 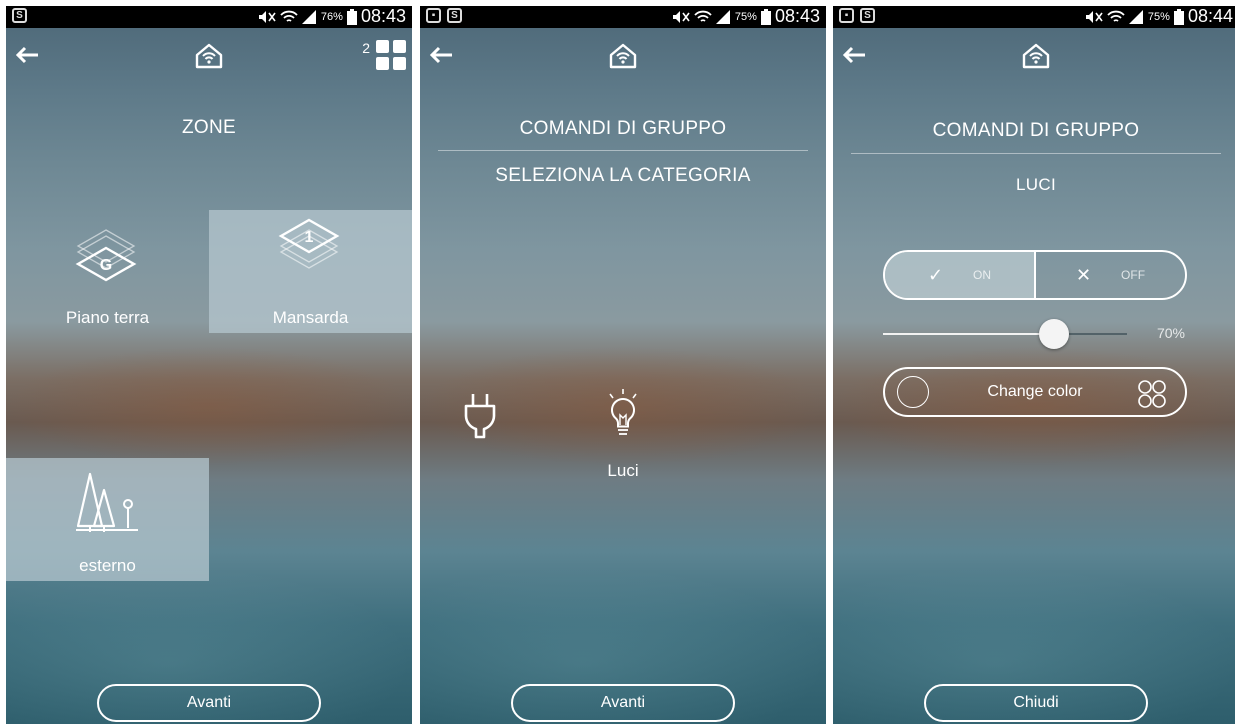 I want to click on category-plug, so click(x=480, y=420).